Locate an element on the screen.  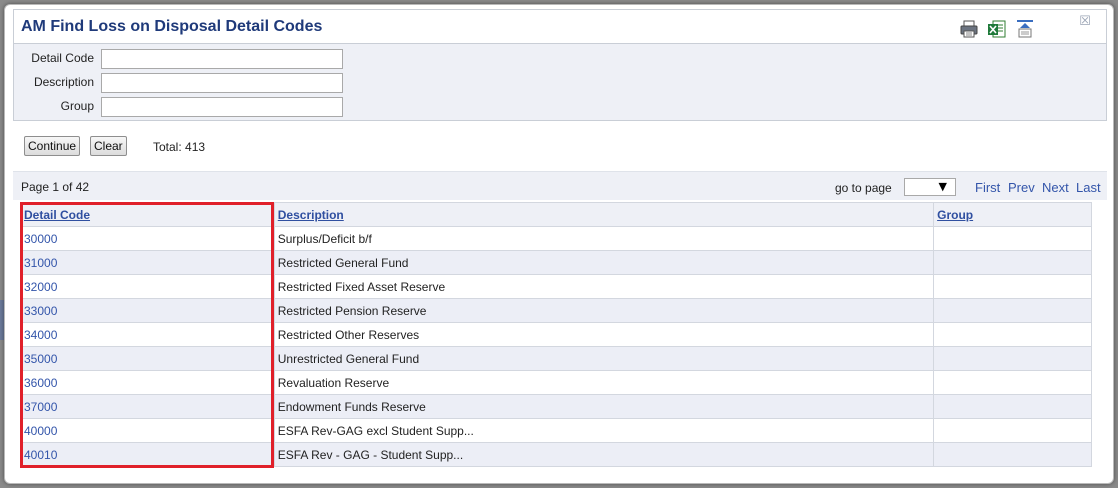
goto-page-select: ▼ is located at coordinates (930, 187).